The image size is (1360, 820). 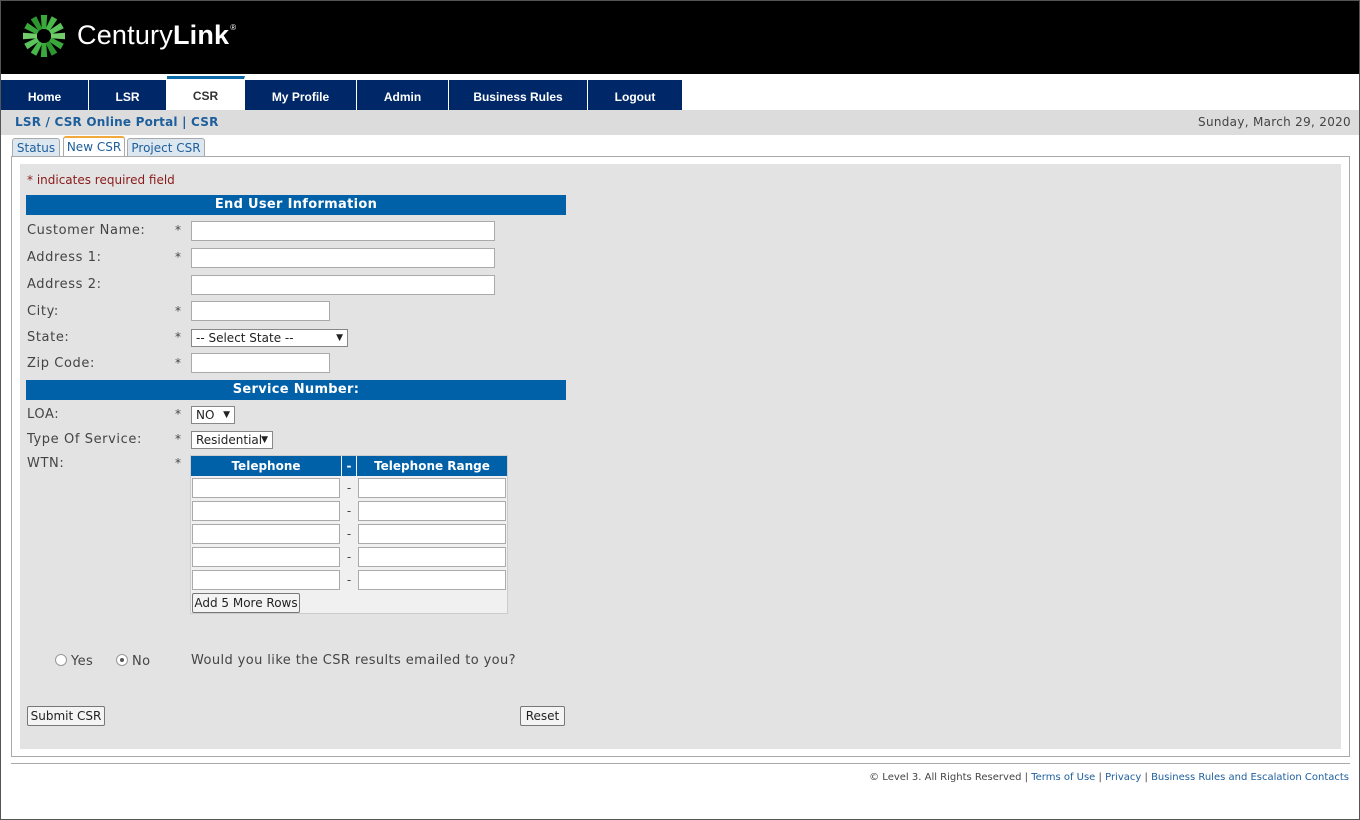 I want to click on email-no-radio, so click(x=122, y=660).